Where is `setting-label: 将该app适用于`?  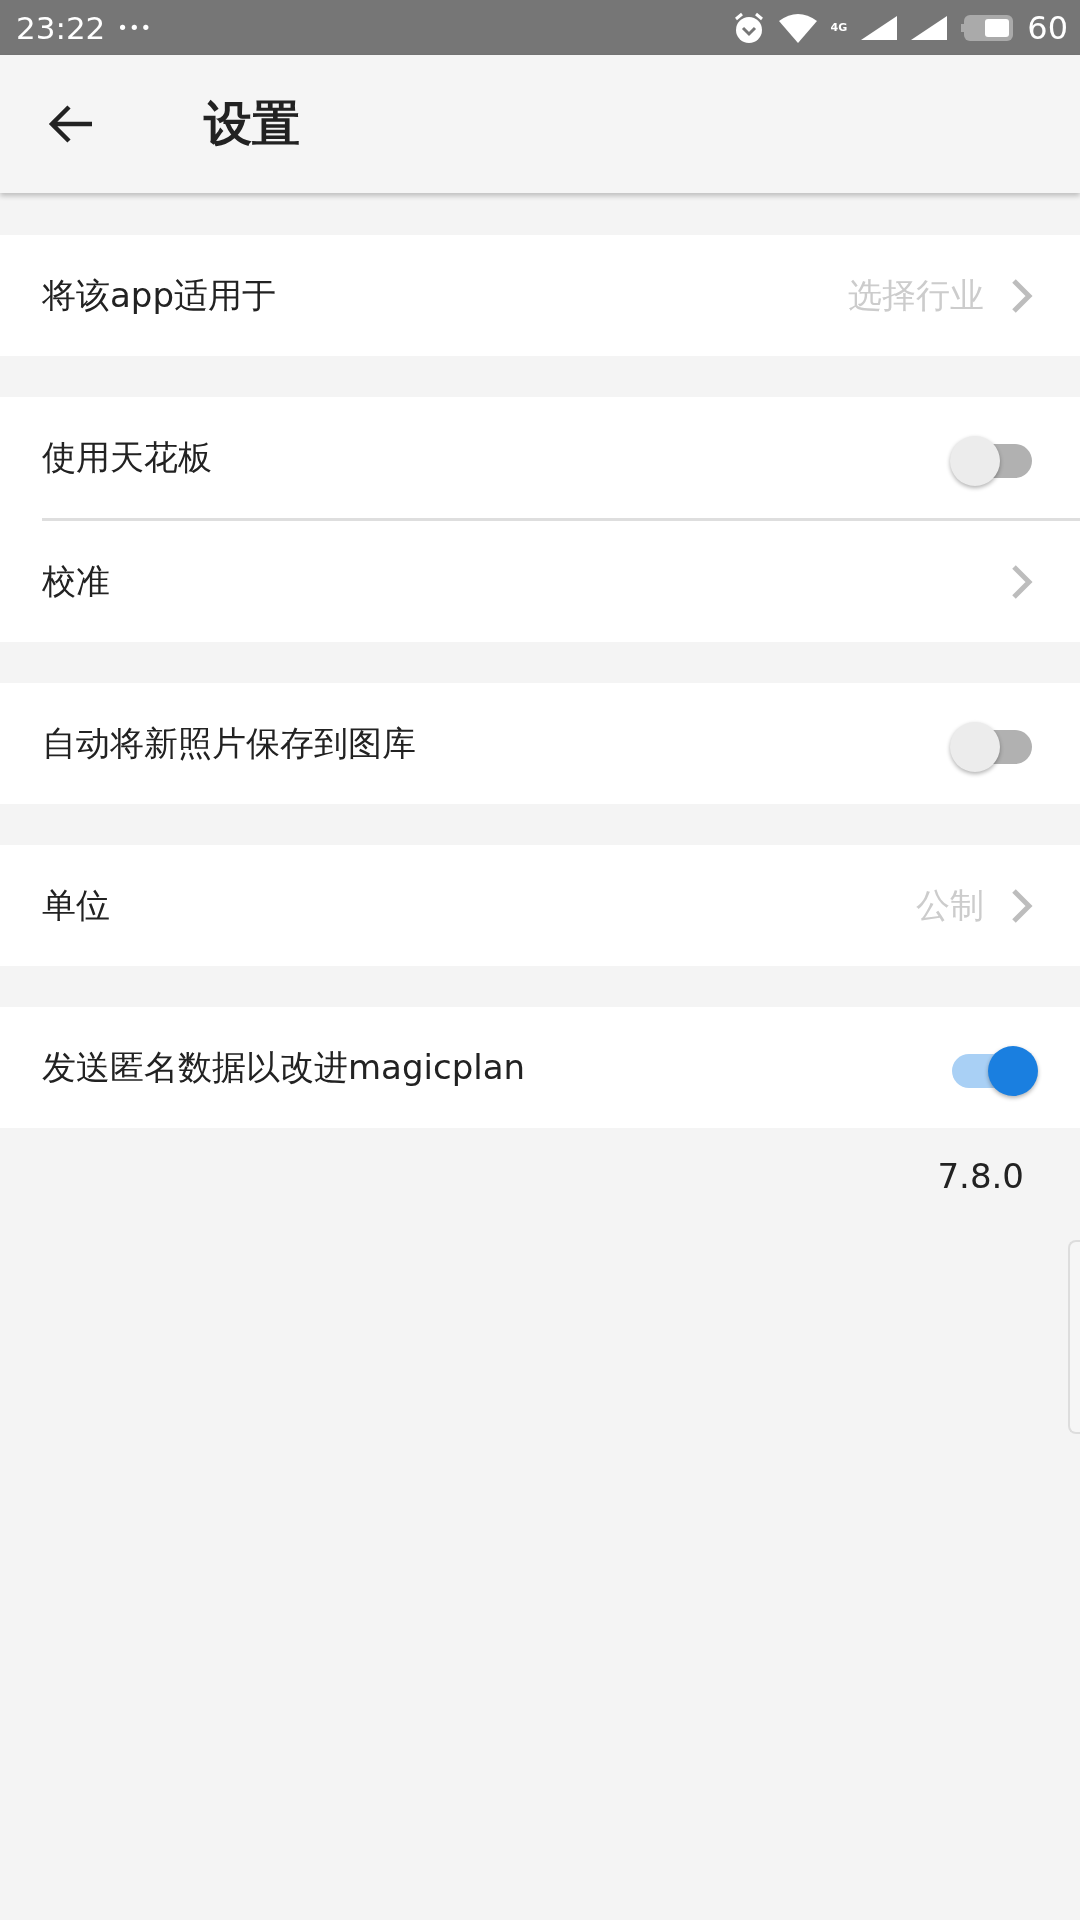 setting-label: 将该app适用于 is located at coordinates (445, 295).